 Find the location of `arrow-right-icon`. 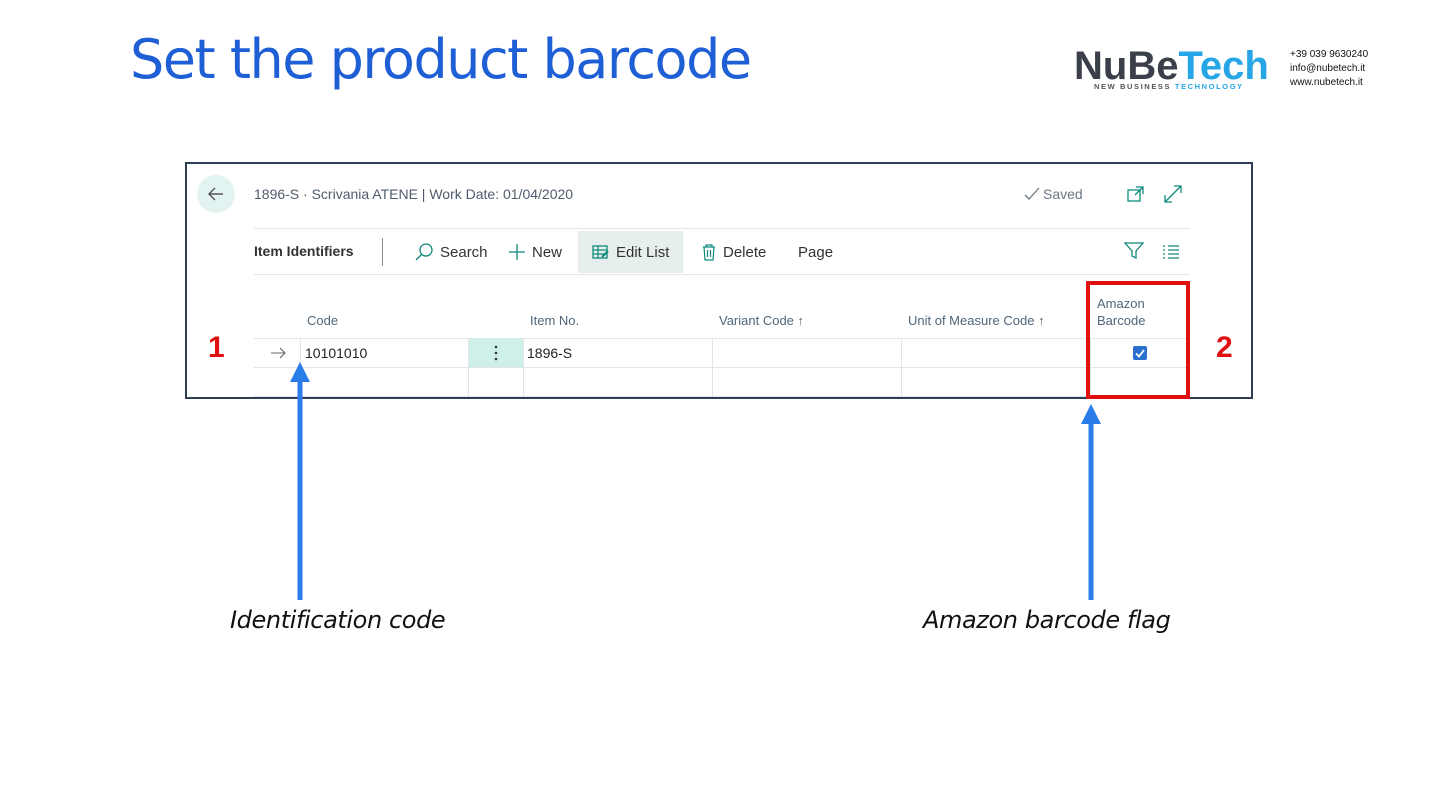

arrow-right-icon is located at coordinates (278, 353).